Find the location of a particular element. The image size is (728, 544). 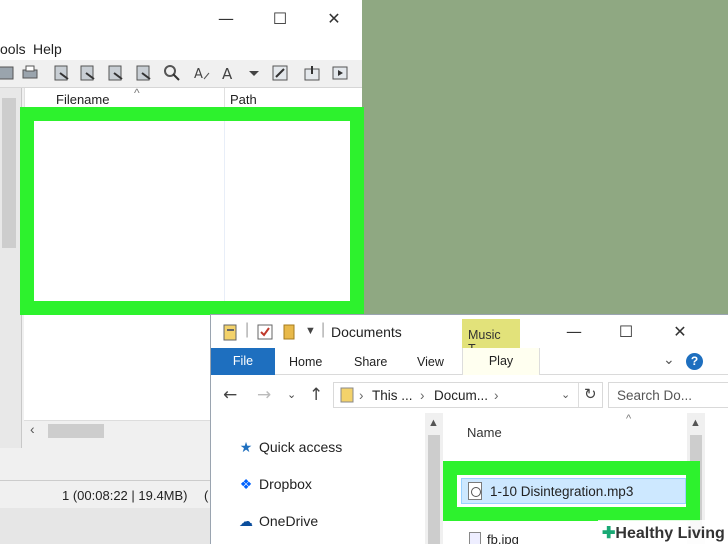

tag-editor-titlebar: — ☐ ✕ is located at coordinates (181, 19).